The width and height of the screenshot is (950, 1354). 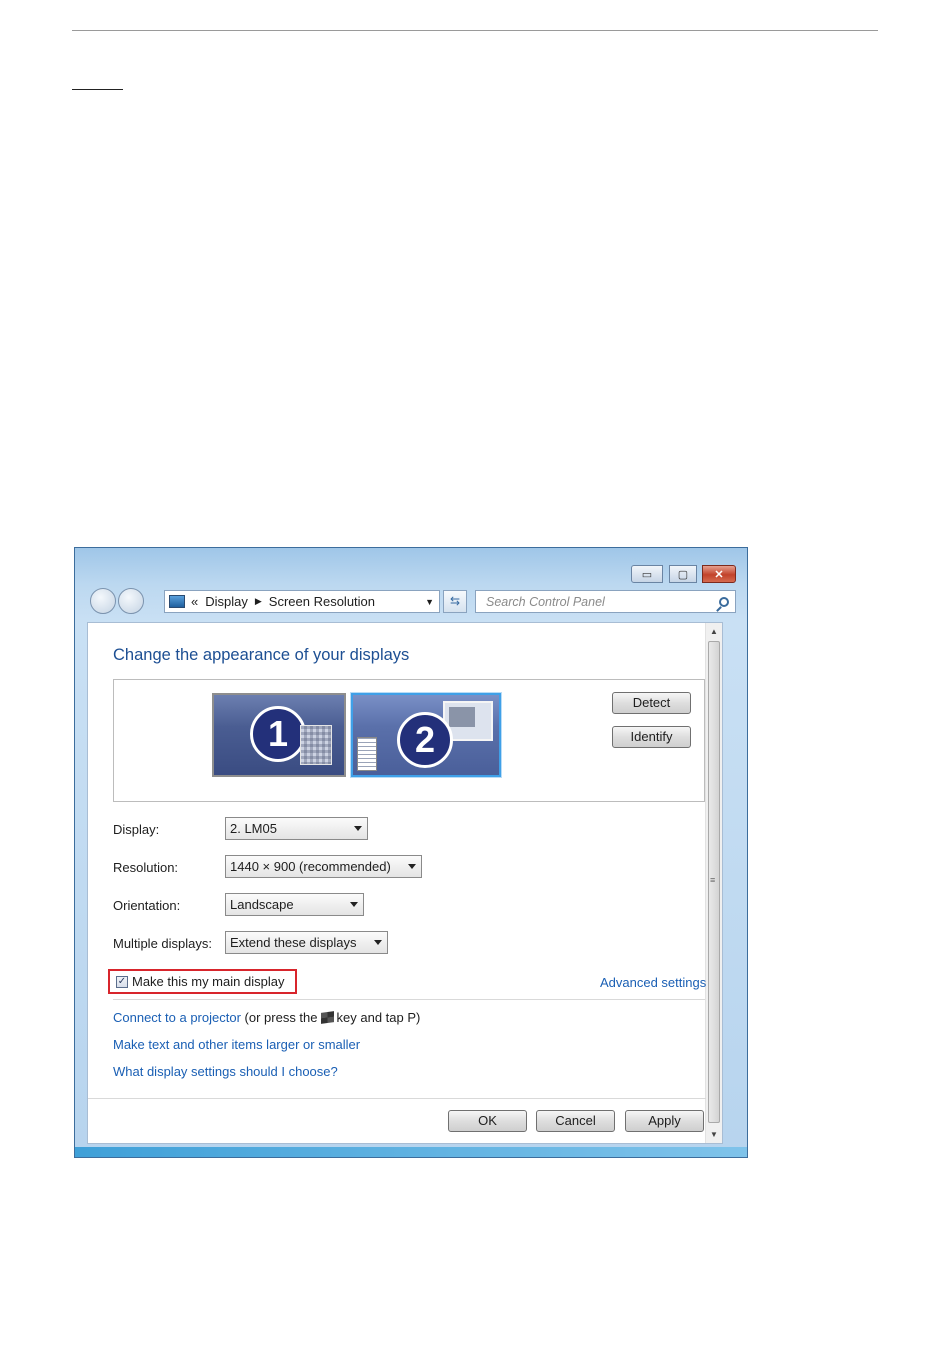 I want to click on windows-logo-icon, so click(x=327, y=1017).